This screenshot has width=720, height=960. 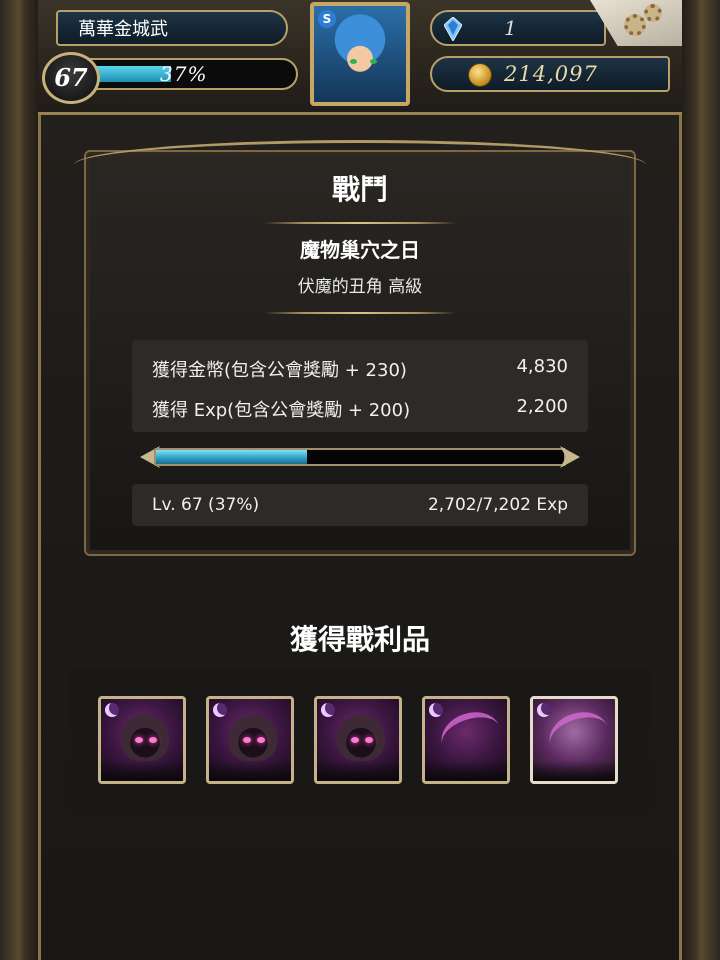 What do you see at coordinates (279, 370) in the screenshot?
I see `reward-label: 獲得金幣(包含公會獎勵 + 230)` at bounding box center [279, 370].